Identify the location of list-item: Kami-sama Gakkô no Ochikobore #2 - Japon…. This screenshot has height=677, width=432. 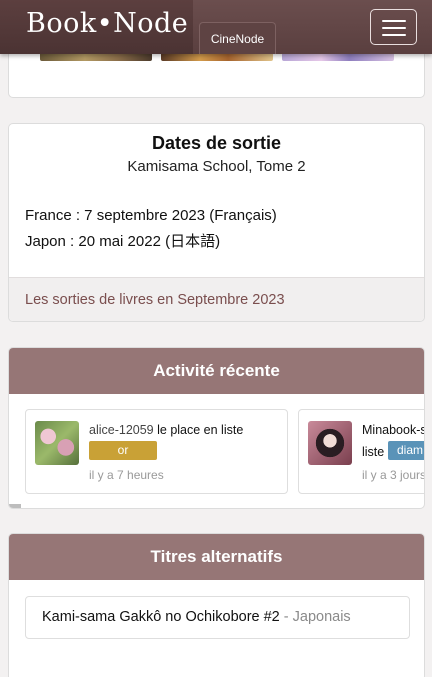
(217, 617).